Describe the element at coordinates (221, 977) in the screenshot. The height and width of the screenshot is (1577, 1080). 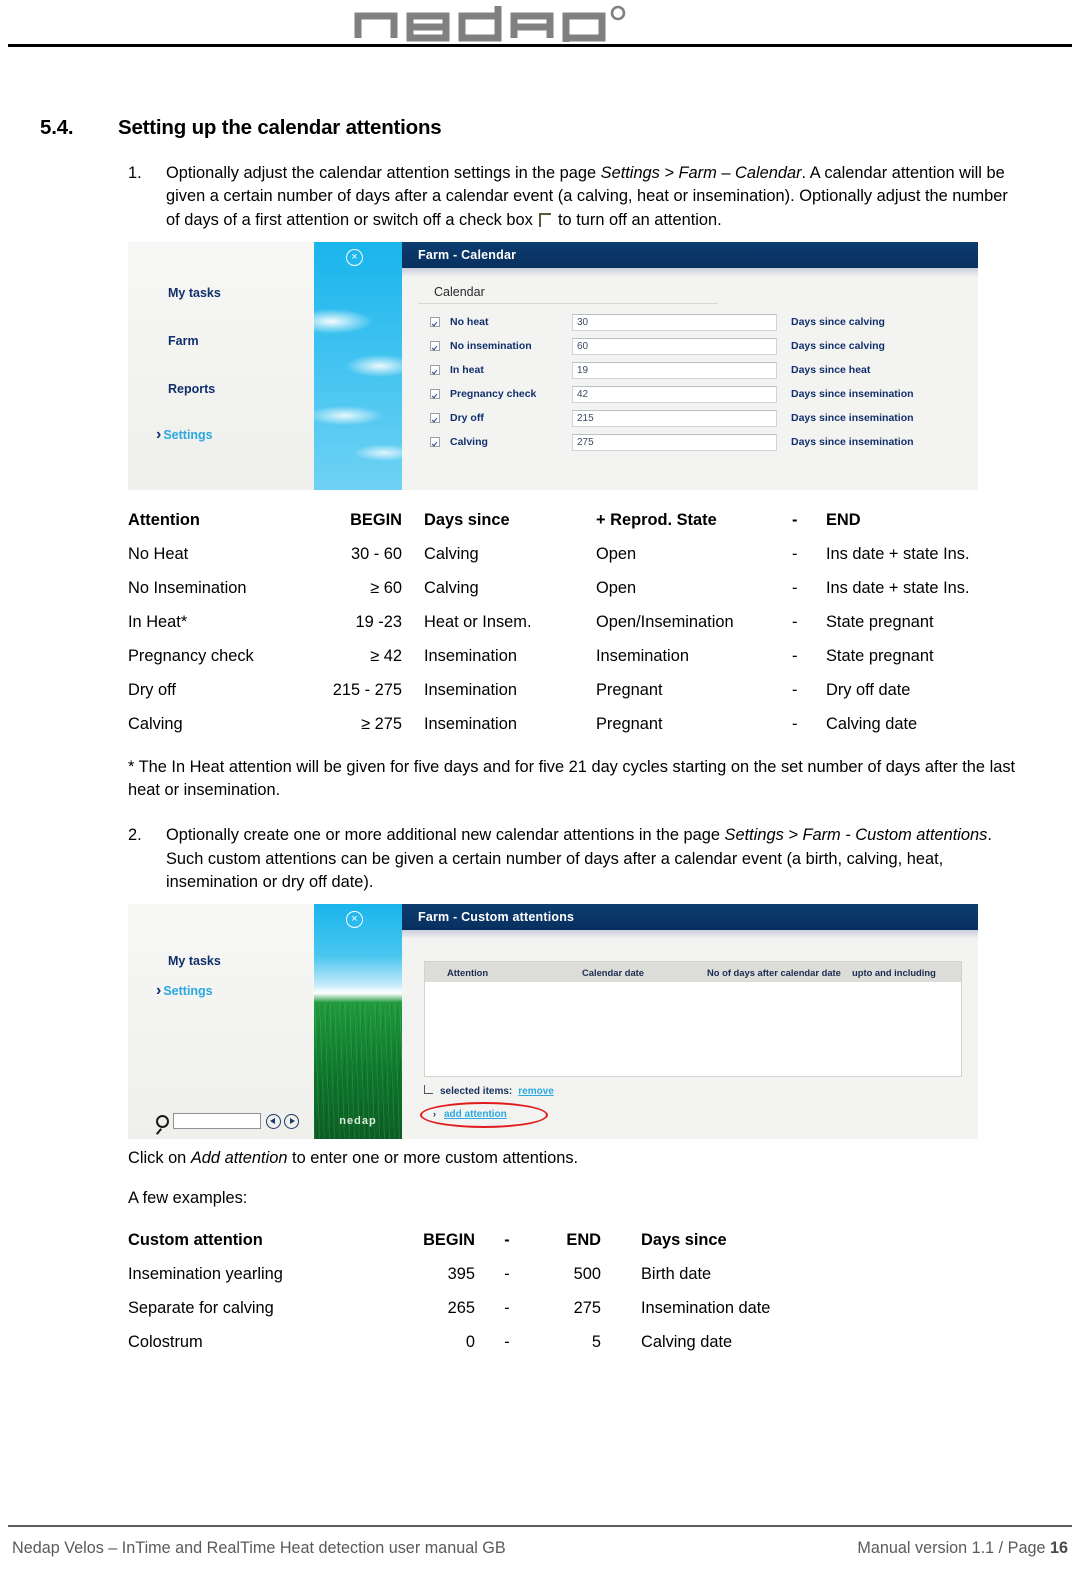
I see `sidebar-nav: My tasks › Settings` at that location.